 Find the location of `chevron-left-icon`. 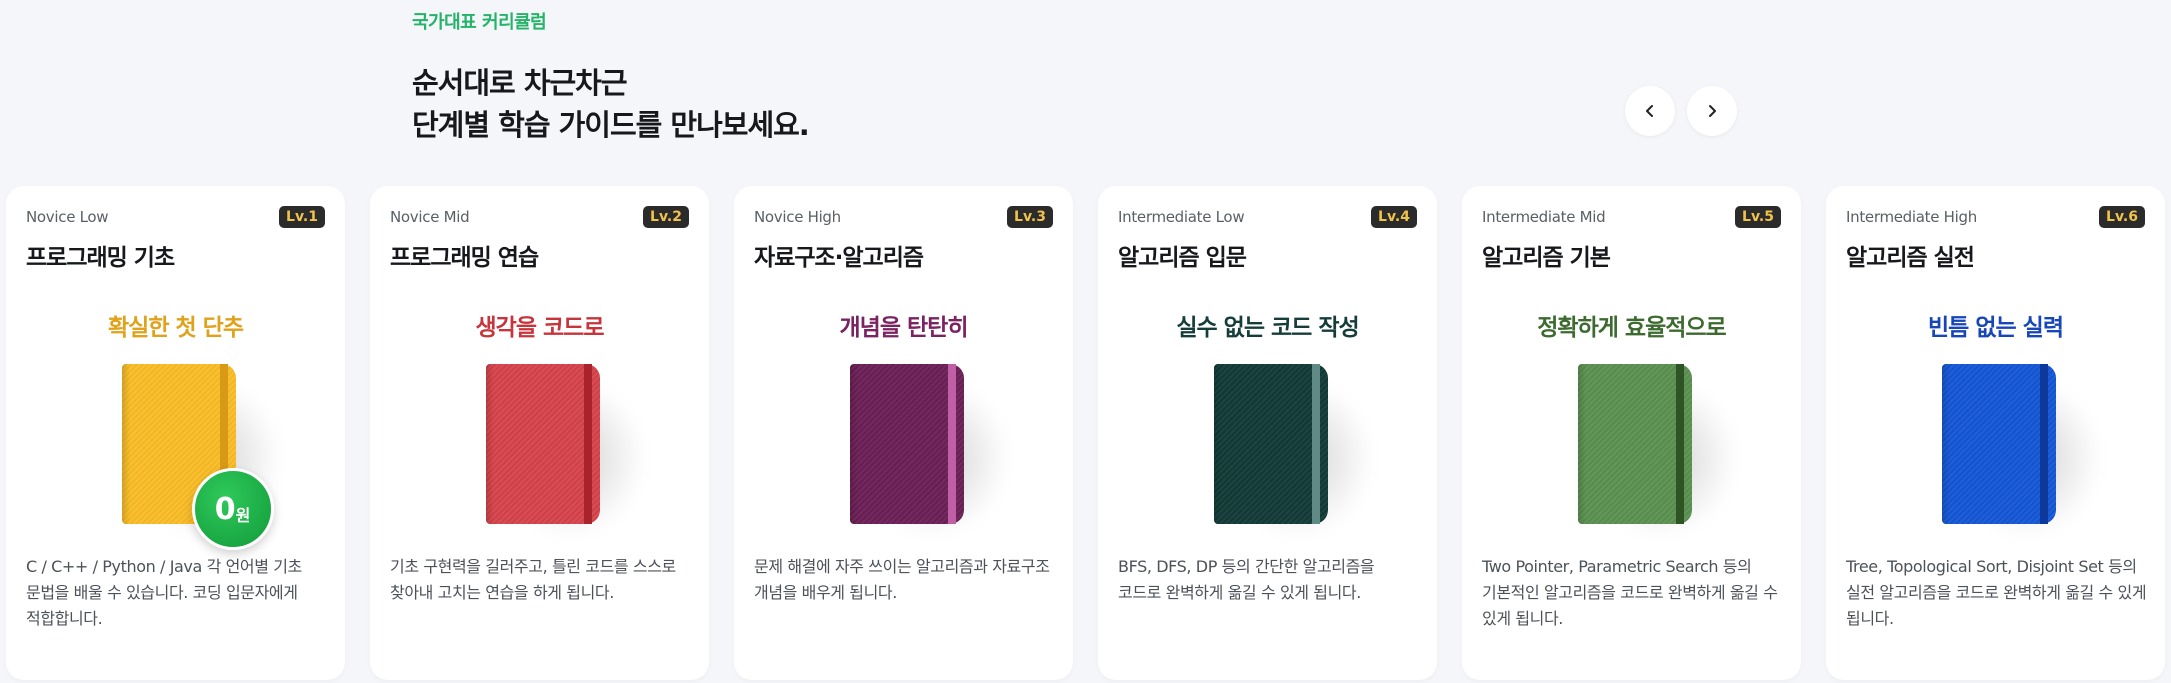

chevron-left-icon is located at coordinates (1649, 111).